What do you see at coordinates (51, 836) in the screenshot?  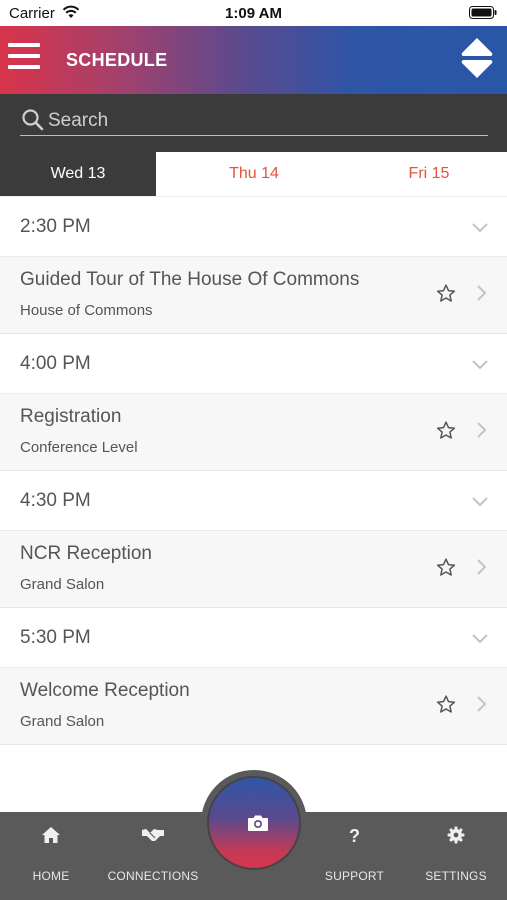 I see `home-icon` at bounding box center [51, 836].